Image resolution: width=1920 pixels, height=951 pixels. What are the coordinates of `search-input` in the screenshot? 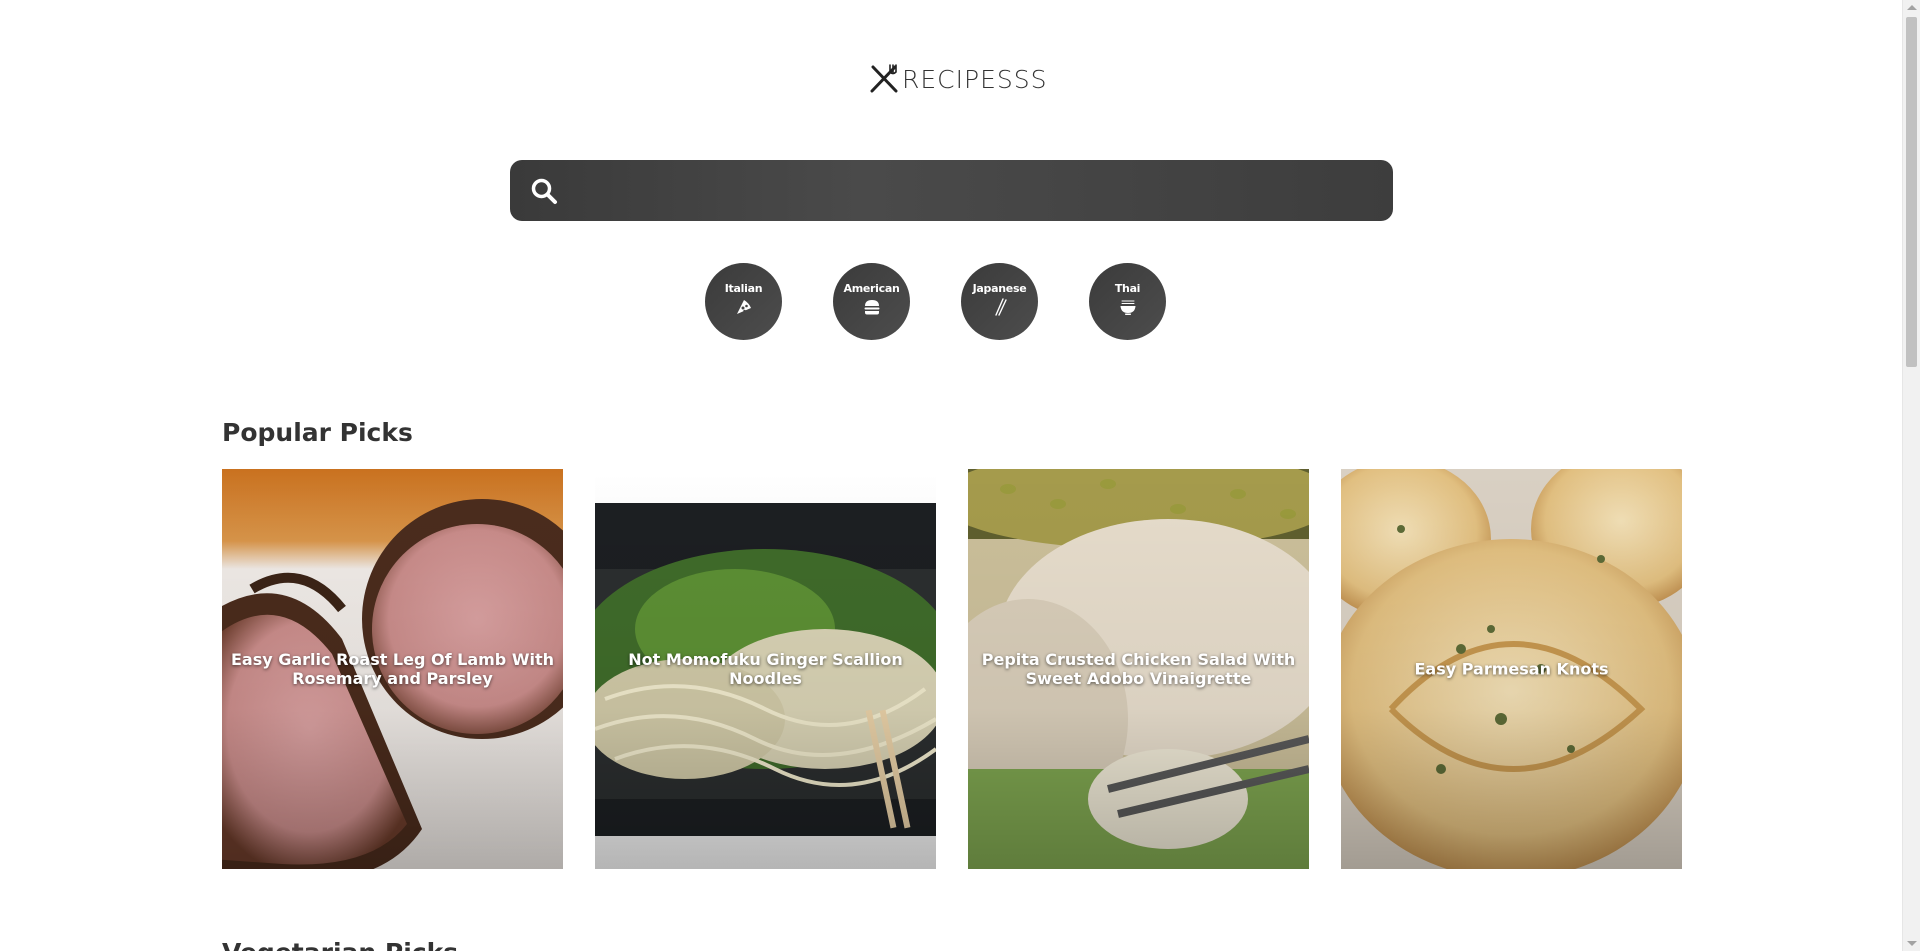 It's located at (977, 191).